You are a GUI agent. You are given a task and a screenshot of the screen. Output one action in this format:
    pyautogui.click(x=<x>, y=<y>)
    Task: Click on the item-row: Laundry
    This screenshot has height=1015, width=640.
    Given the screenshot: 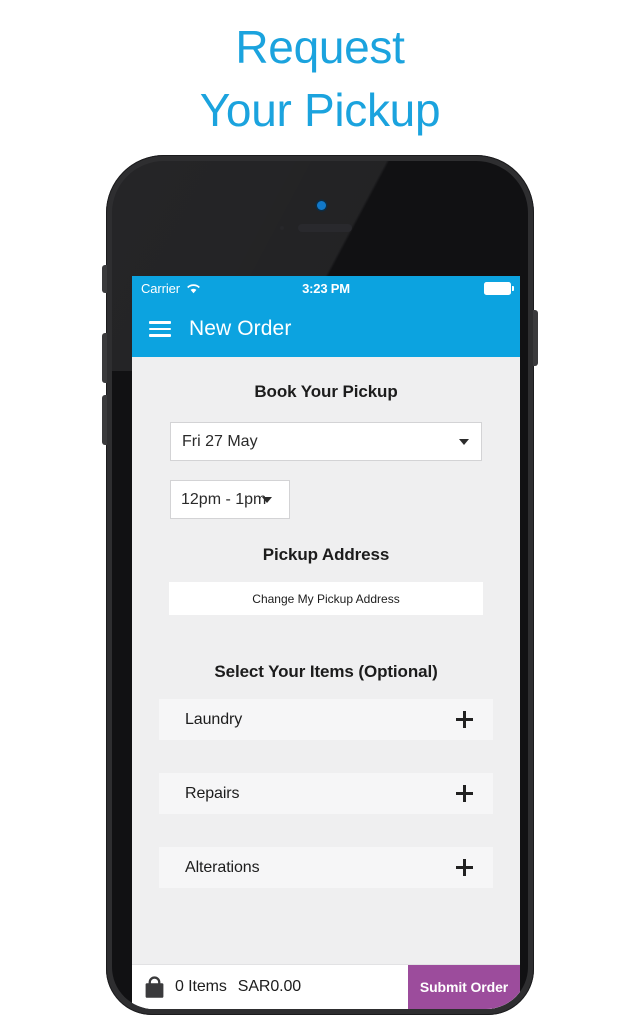 What is the action you would take?
    pyautogui.click(x=326, y=719)
    